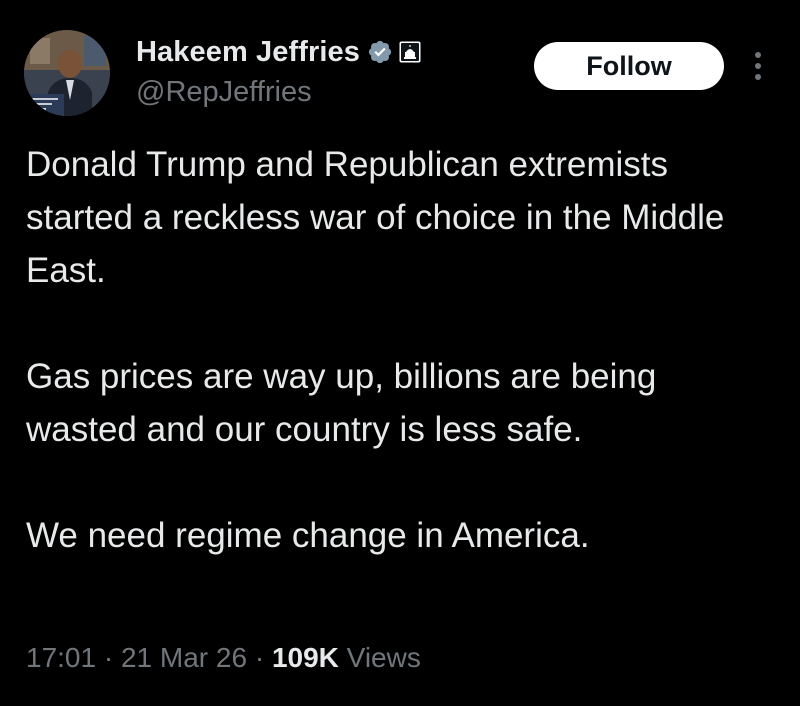 This screenshot has width=800, height=706. Describe the element at coordinates (184, 657) in the screenshot. I see `tweet-date: 21 Mar 26` at that location.